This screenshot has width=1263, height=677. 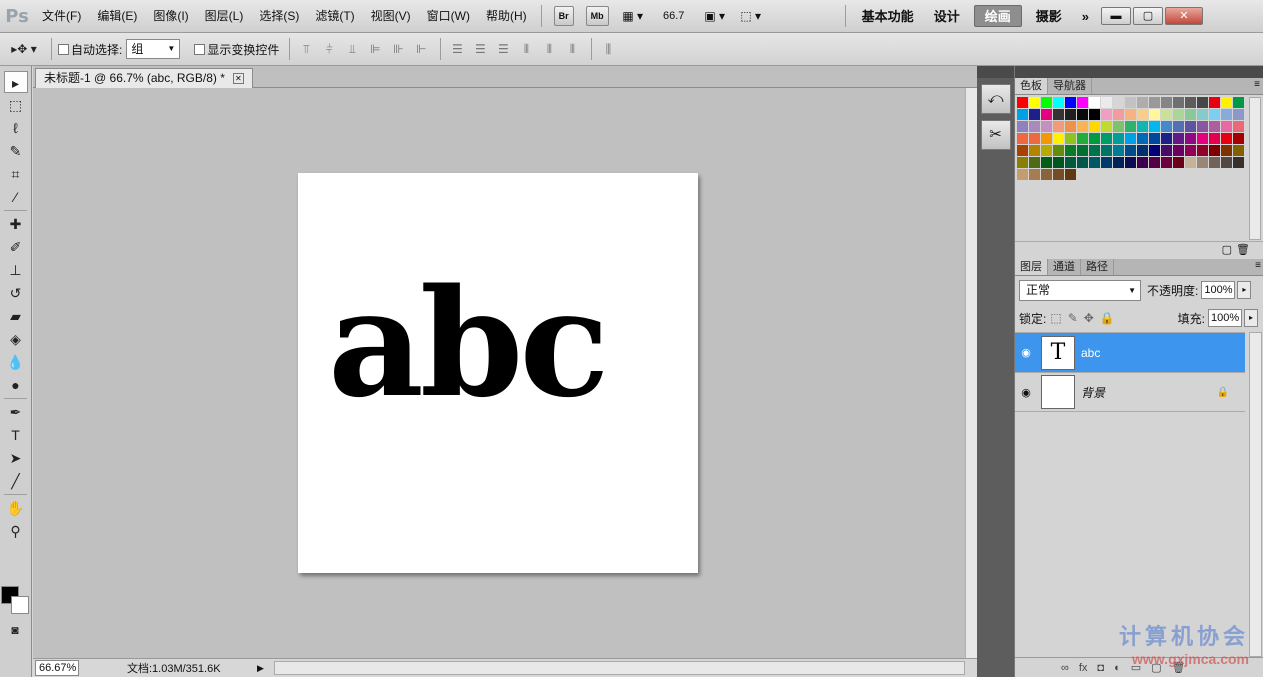 I want to click on new-swatch-icon: ▢, so click(x=1227, y=249).